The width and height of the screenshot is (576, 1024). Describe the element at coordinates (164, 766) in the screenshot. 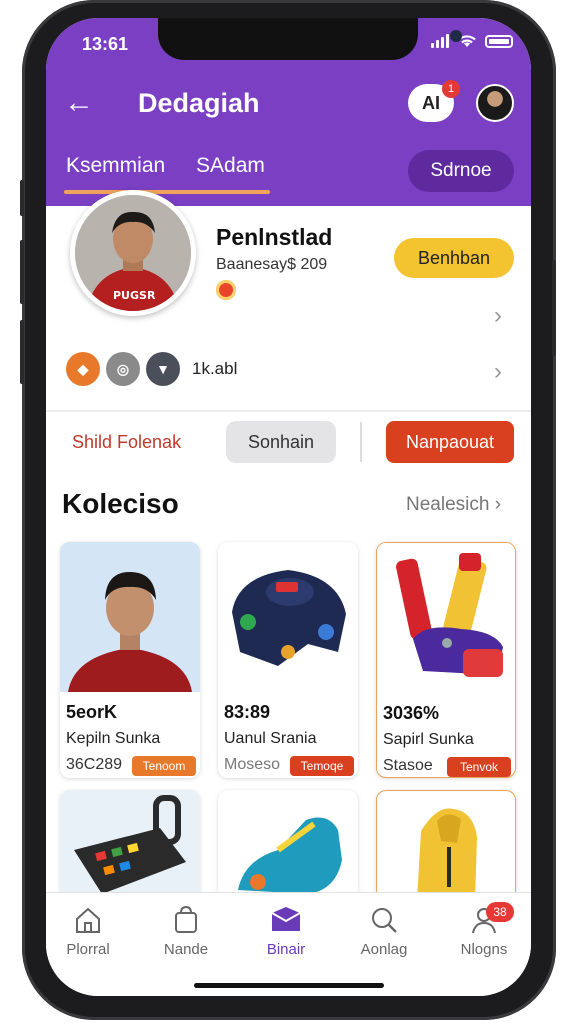

I see `product-tag: Tenoom` at that location.